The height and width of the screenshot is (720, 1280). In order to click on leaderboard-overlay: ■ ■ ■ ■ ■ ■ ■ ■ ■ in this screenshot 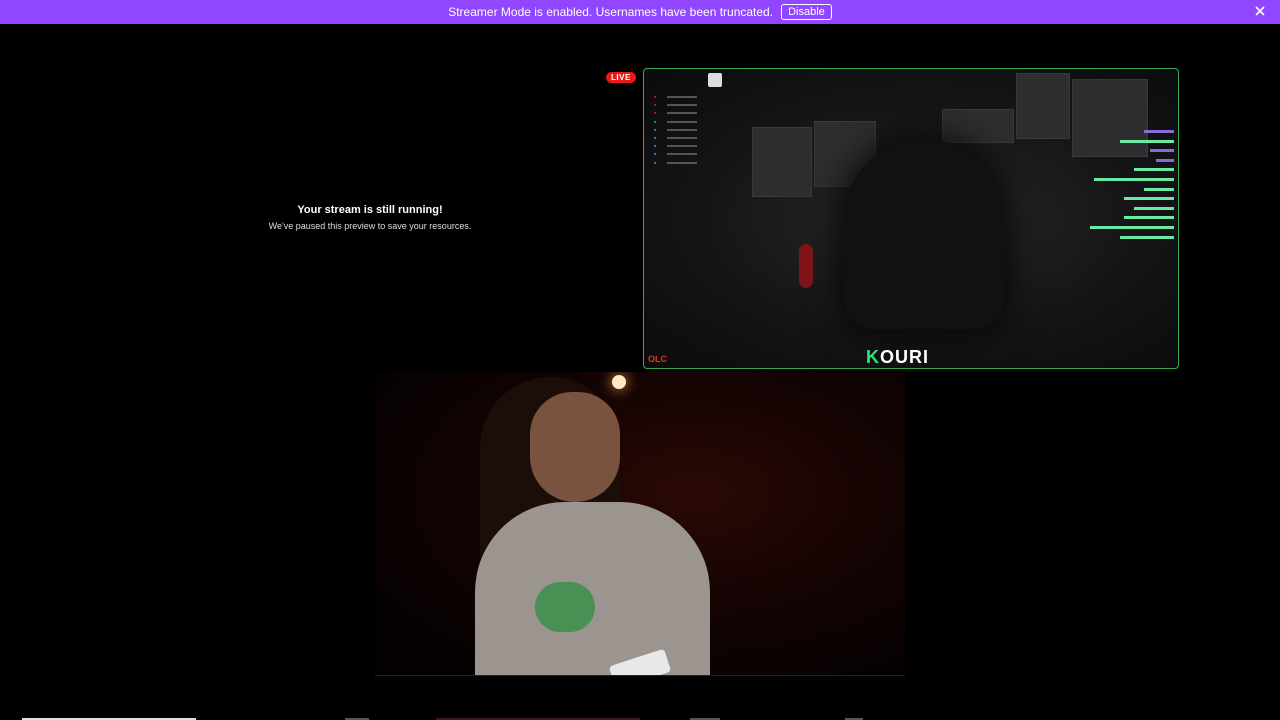, I will do `click(687, 128)`.